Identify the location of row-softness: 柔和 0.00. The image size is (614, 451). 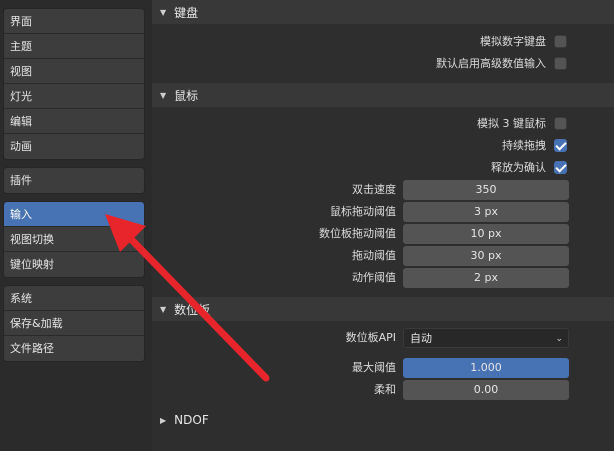
(383, 390).